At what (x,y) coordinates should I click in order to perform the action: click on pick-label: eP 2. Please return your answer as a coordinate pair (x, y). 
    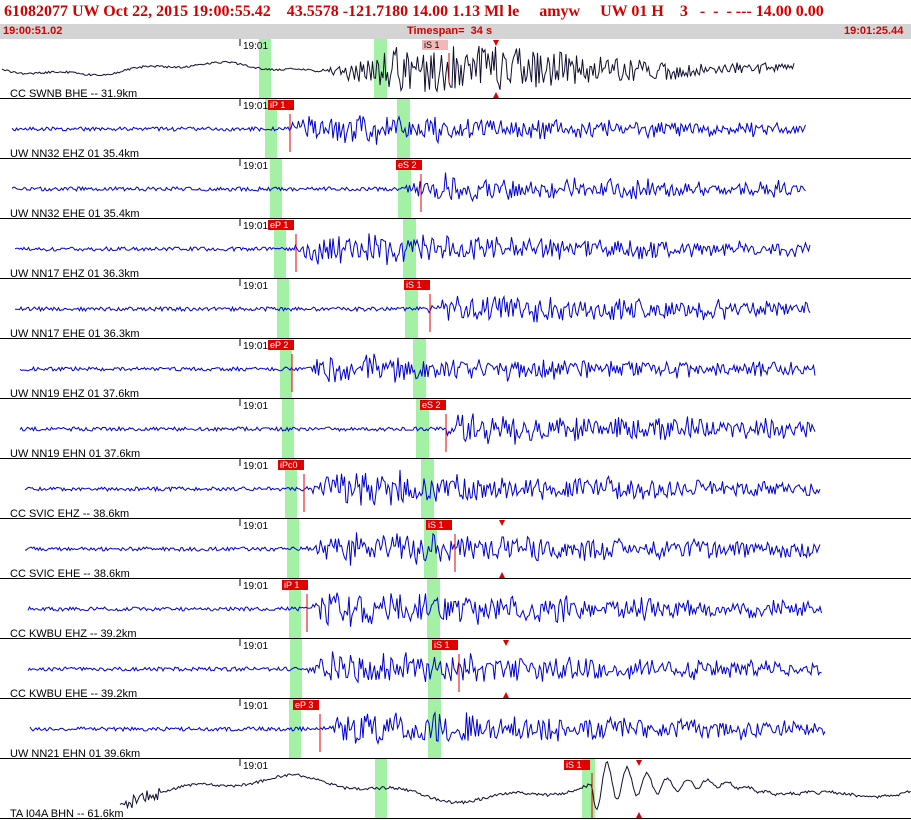
    Looking at the image, I should click on (279, 345).